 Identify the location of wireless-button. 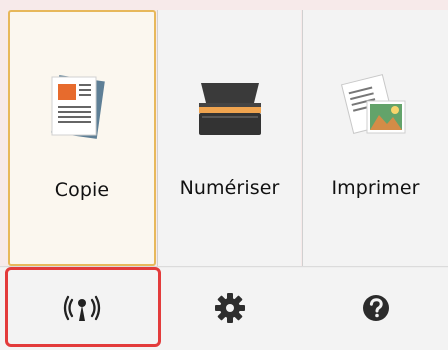
(82, 307).